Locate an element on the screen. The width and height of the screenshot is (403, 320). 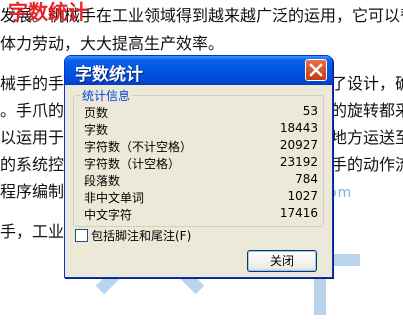
doc-line-fragment: 的旋转都采 is located at coordinates (367, 110).